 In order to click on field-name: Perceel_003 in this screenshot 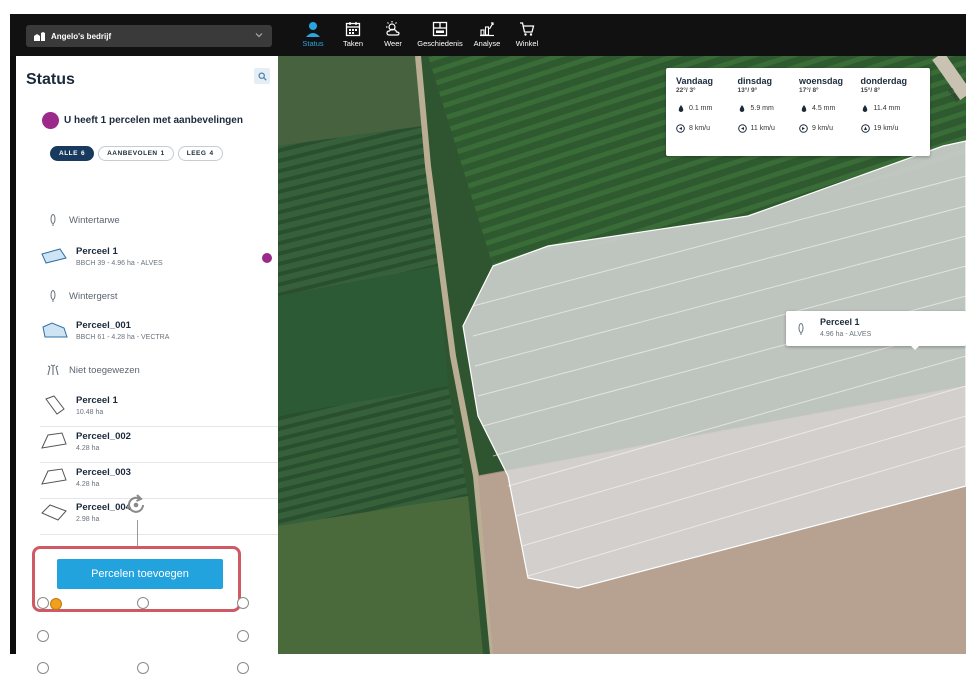, I will do `click(103, 472)`.